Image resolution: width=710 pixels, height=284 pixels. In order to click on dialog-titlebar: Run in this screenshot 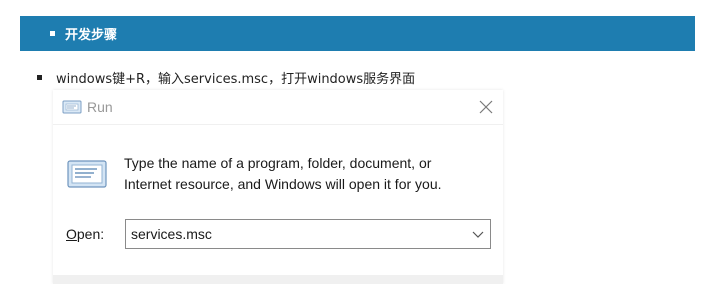, I will do `click(278, 107)`.